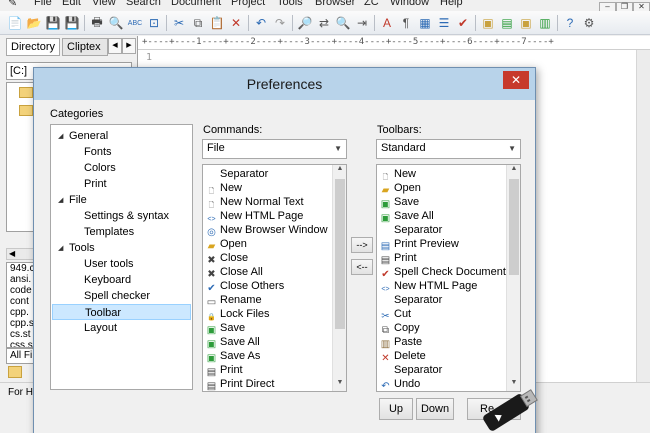 Image resolution: width=650 pixels, height=433 pixels. I want to click on category-item: Fonts, so click(98, 152).